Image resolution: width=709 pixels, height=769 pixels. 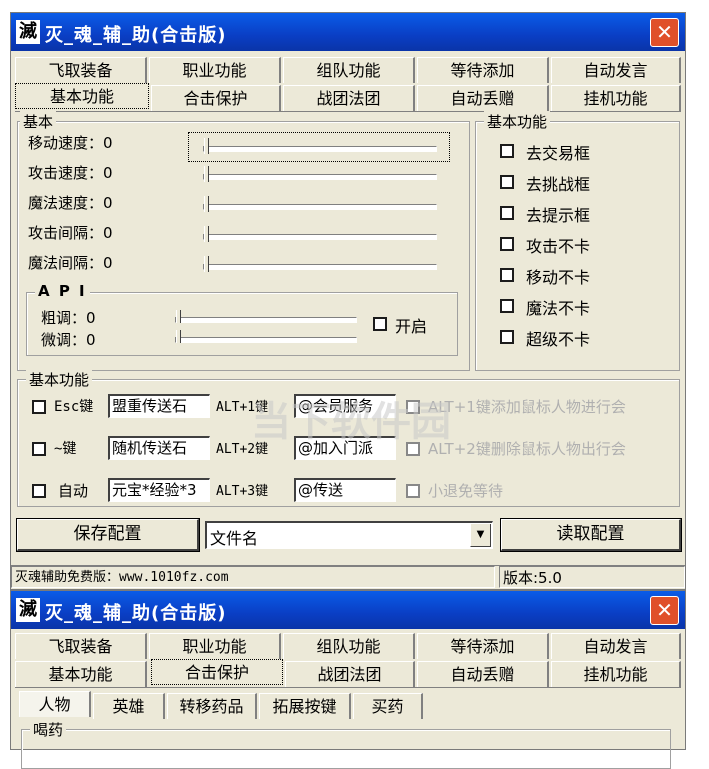 I want to click on app-icon: 滅, so click(x=28, y=32).